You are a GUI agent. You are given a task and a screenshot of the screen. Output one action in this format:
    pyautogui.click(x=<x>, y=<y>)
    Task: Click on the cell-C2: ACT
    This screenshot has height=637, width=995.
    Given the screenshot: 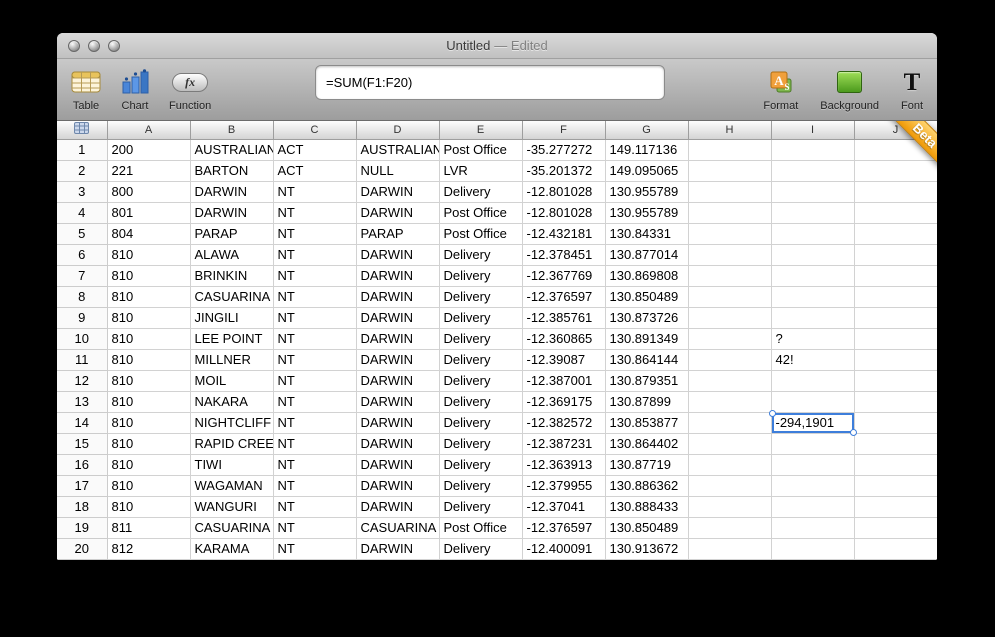 What is the action you would take?
    pyautogui.click(x=315, y=171)
    